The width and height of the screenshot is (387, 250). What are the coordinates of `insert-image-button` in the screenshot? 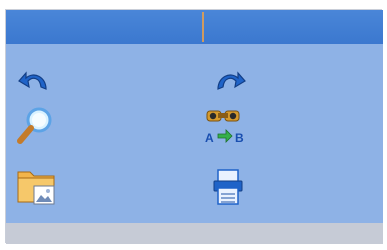 It's located at (36, 186).